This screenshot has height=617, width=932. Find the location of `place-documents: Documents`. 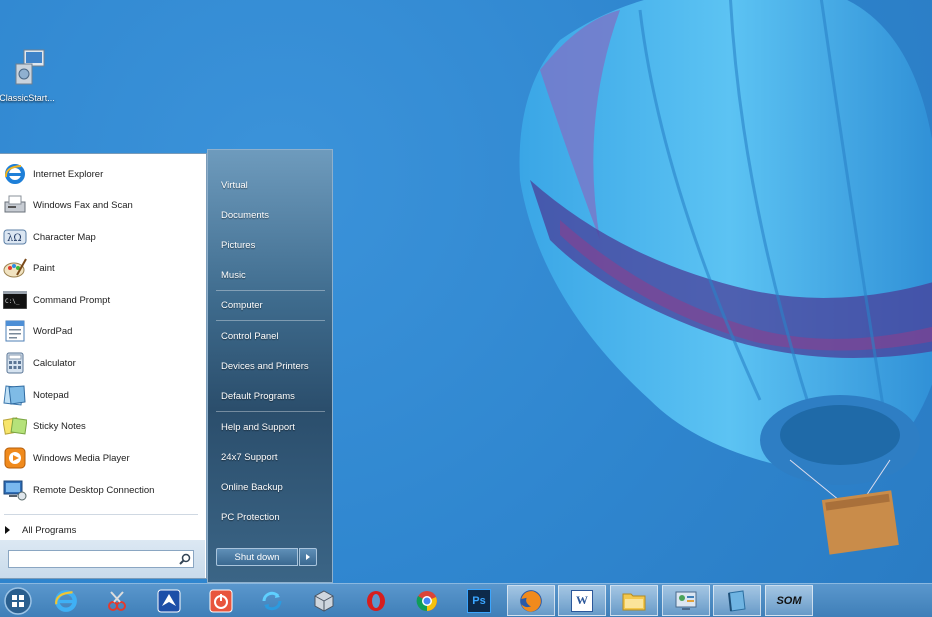

place-documents: Documents is located at coordinates (271, 215).